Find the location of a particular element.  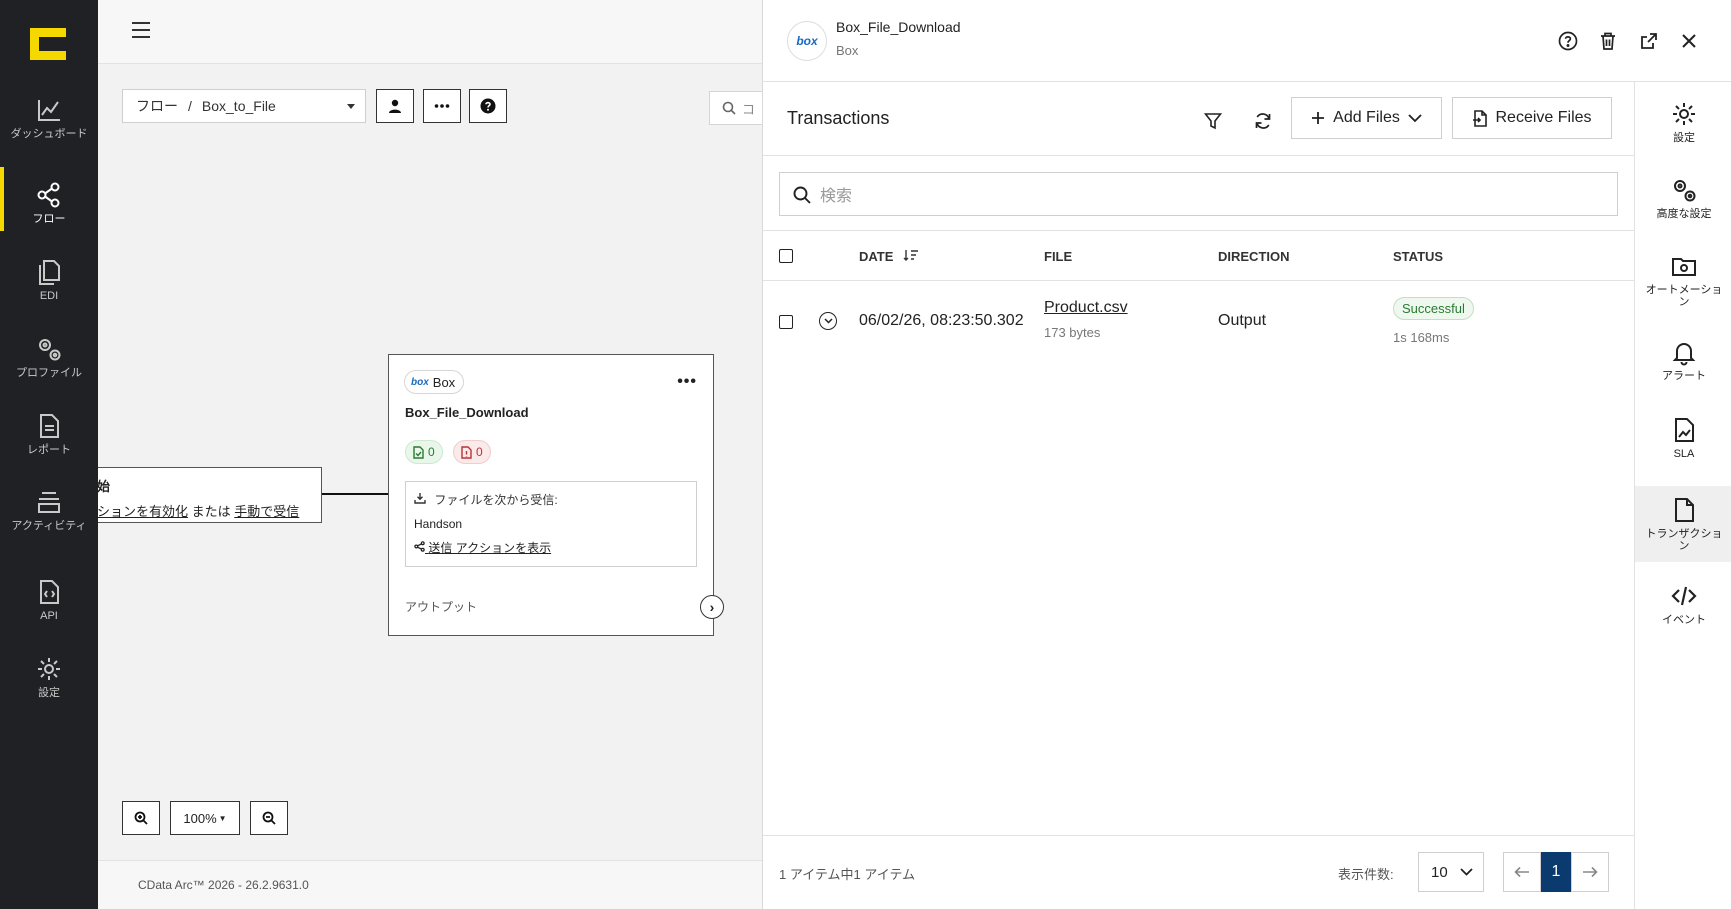

add-files-dropdown-button: Add Files is located at coordinates (1366, 118).